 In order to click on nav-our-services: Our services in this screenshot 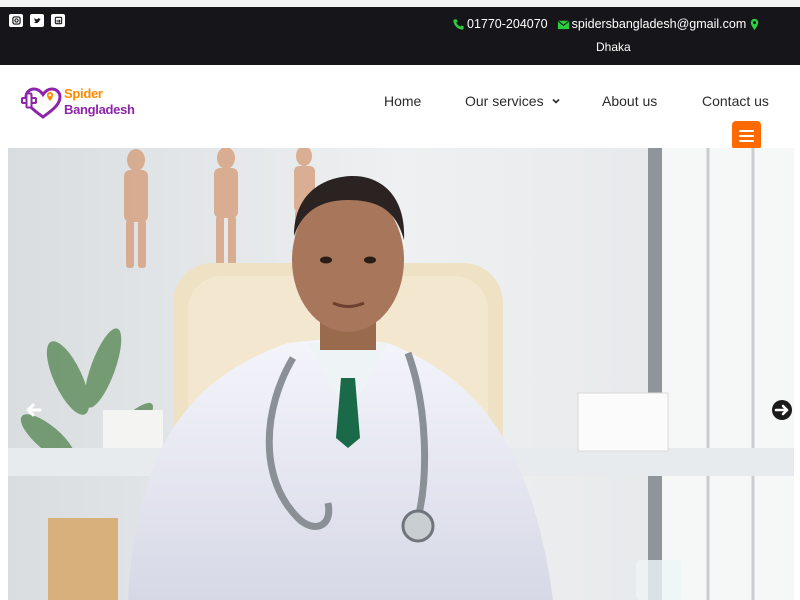, I will do `click(512, 101)`.